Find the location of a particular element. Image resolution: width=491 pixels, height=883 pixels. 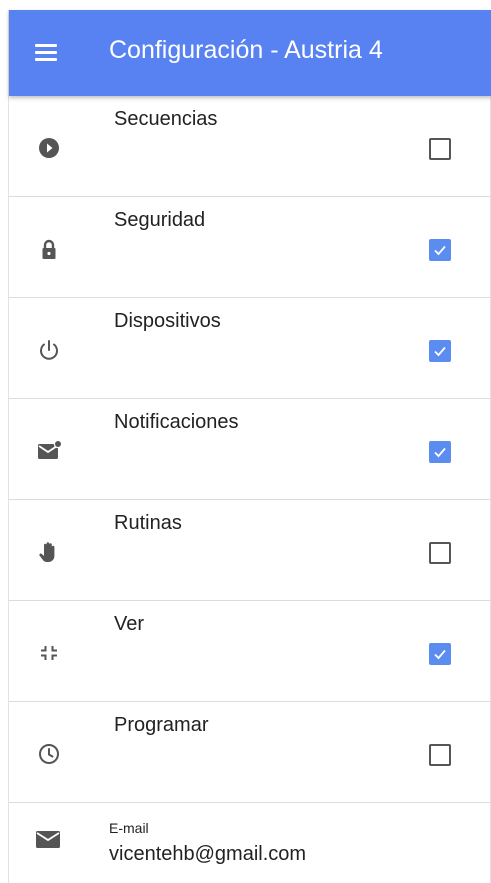

play-circle-icon is located at coordinates (49, 148).